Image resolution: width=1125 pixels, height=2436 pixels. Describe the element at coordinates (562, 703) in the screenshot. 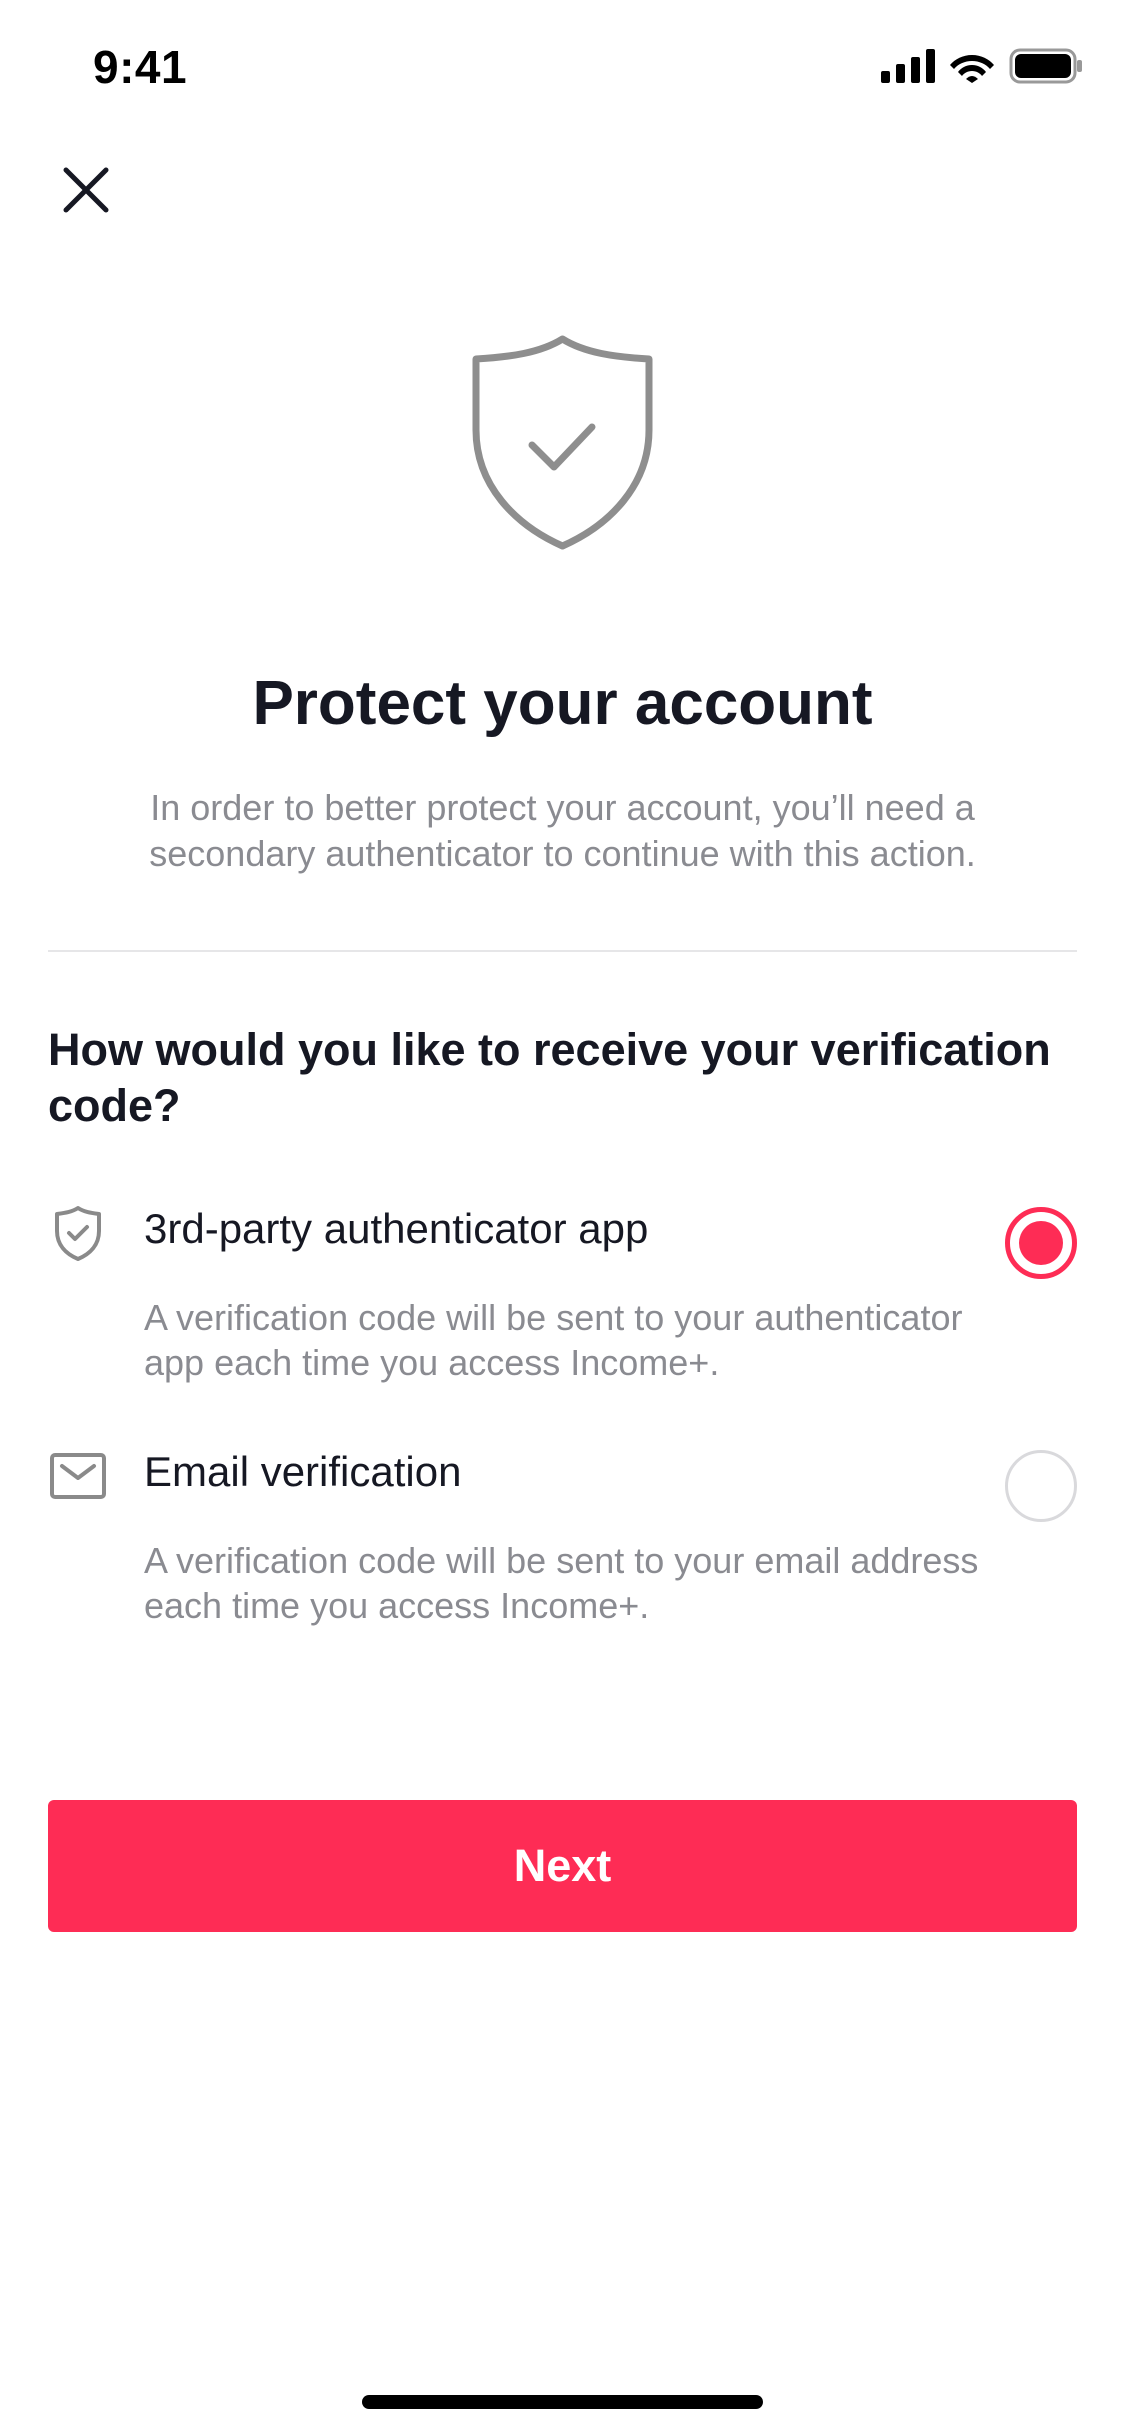

I see `page-title: Protect your account` at that location.